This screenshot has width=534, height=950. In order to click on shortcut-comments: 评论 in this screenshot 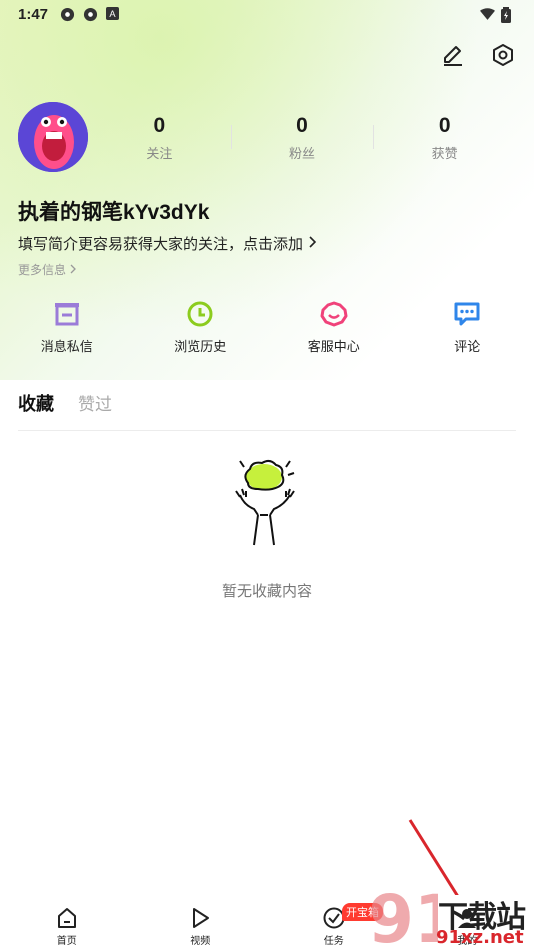, I will do `click(467, 327)`.